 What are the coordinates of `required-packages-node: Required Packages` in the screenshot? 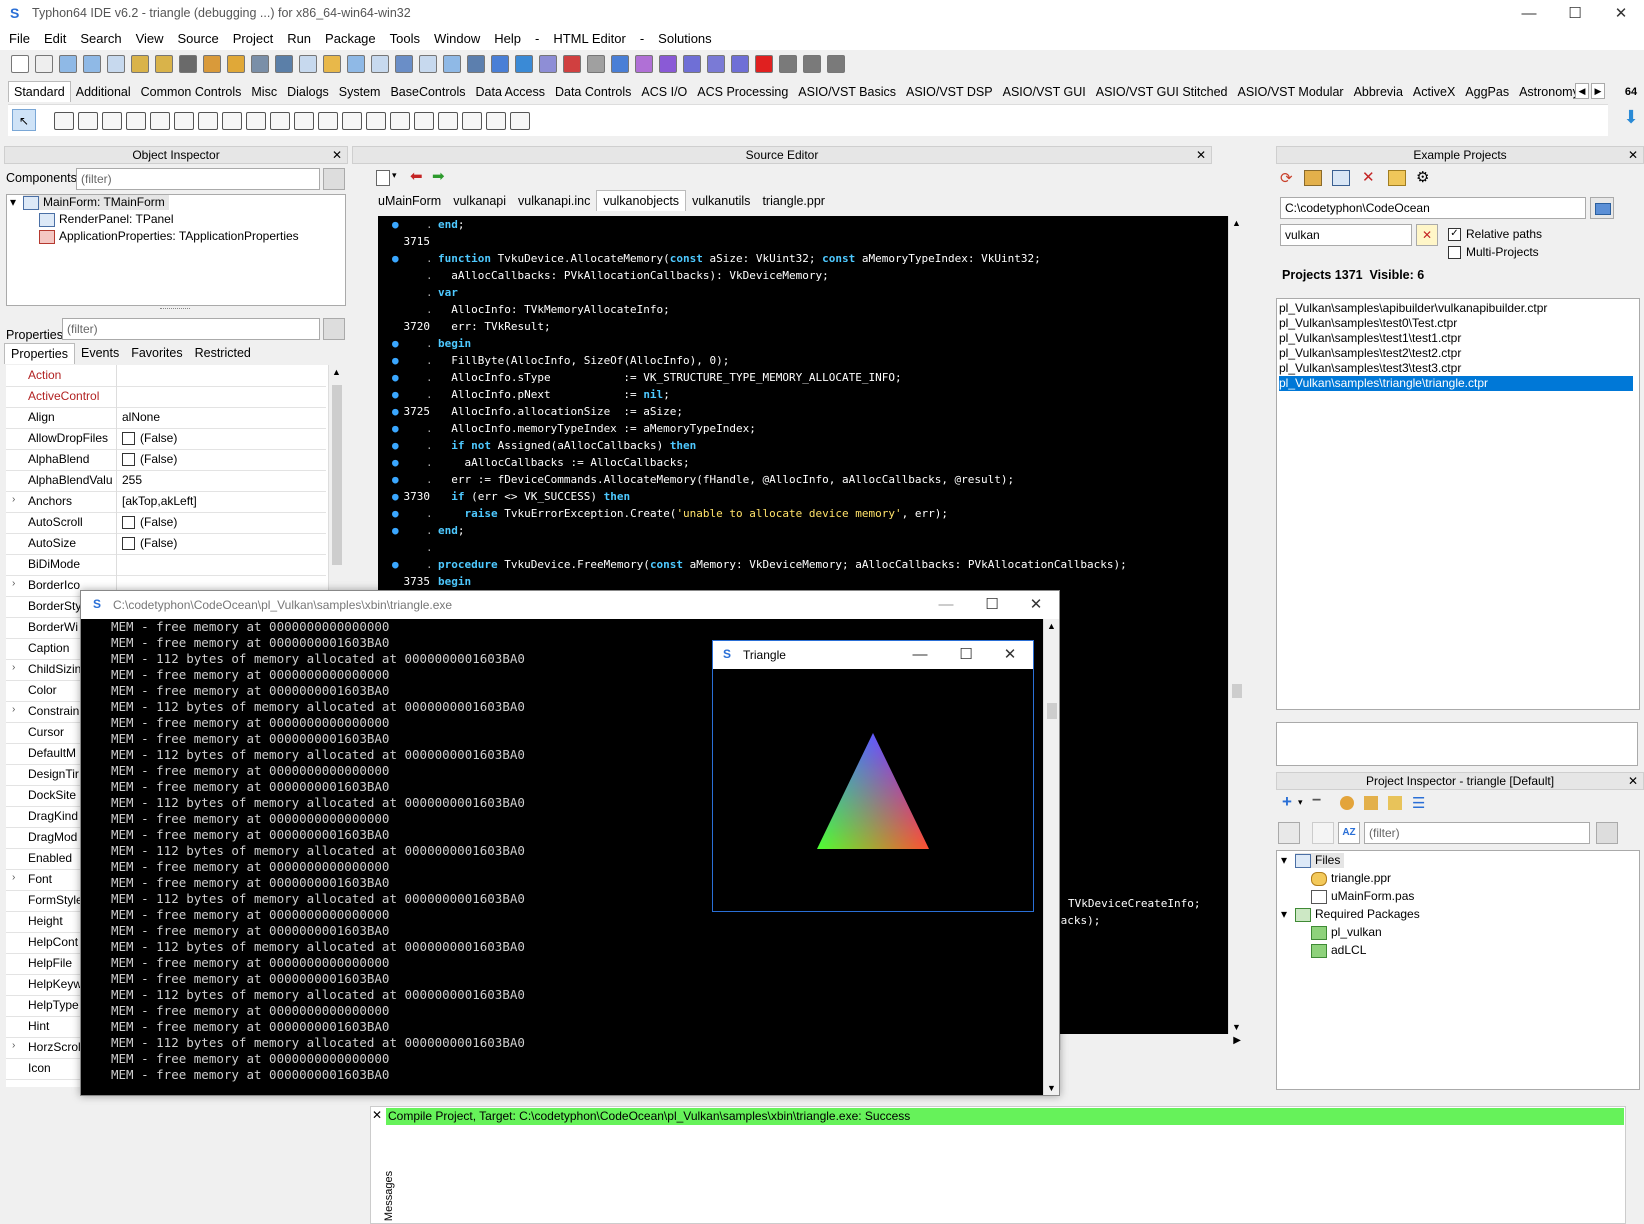 It's located at (1357, 914).